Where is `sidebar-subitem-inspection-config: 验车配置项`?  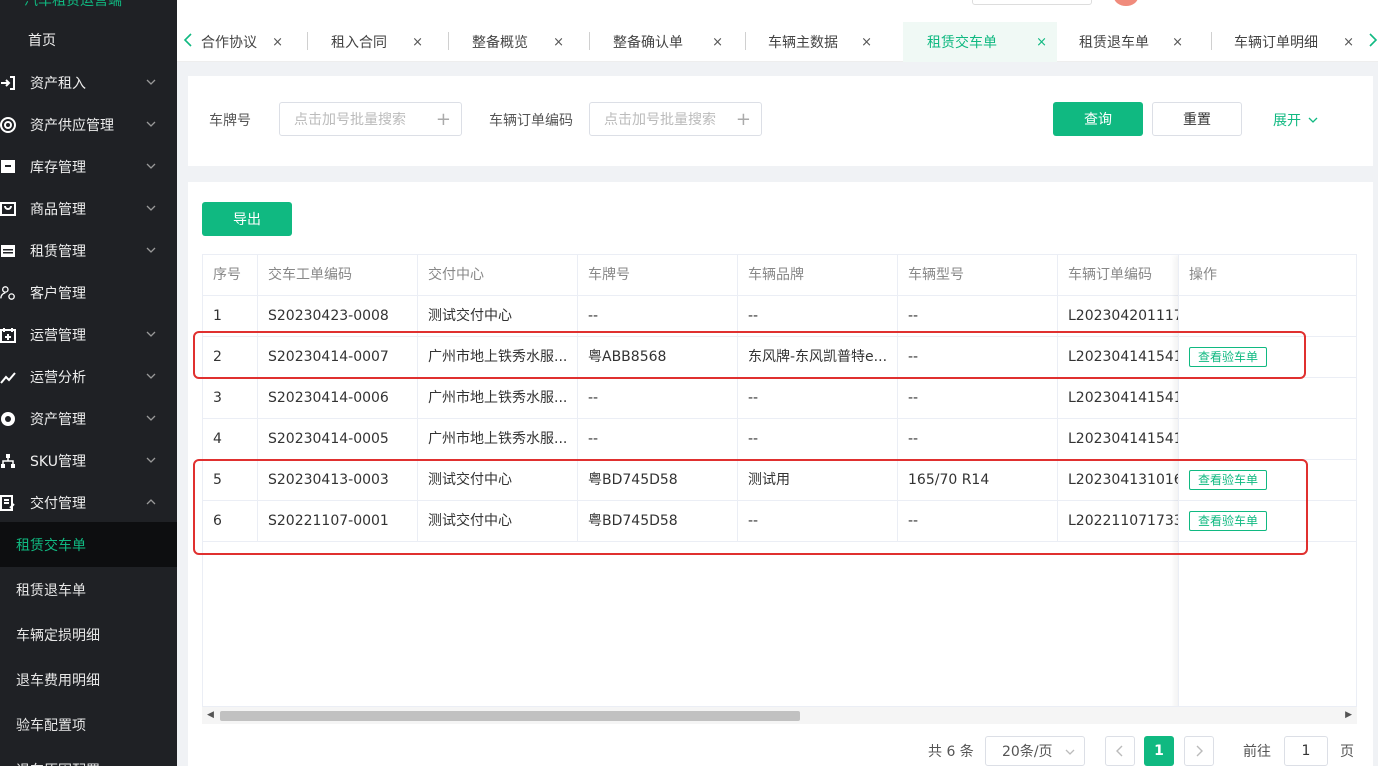 sidebar-subitem-inspection-config: 验车配置项 is located at coordinates (88, 724).